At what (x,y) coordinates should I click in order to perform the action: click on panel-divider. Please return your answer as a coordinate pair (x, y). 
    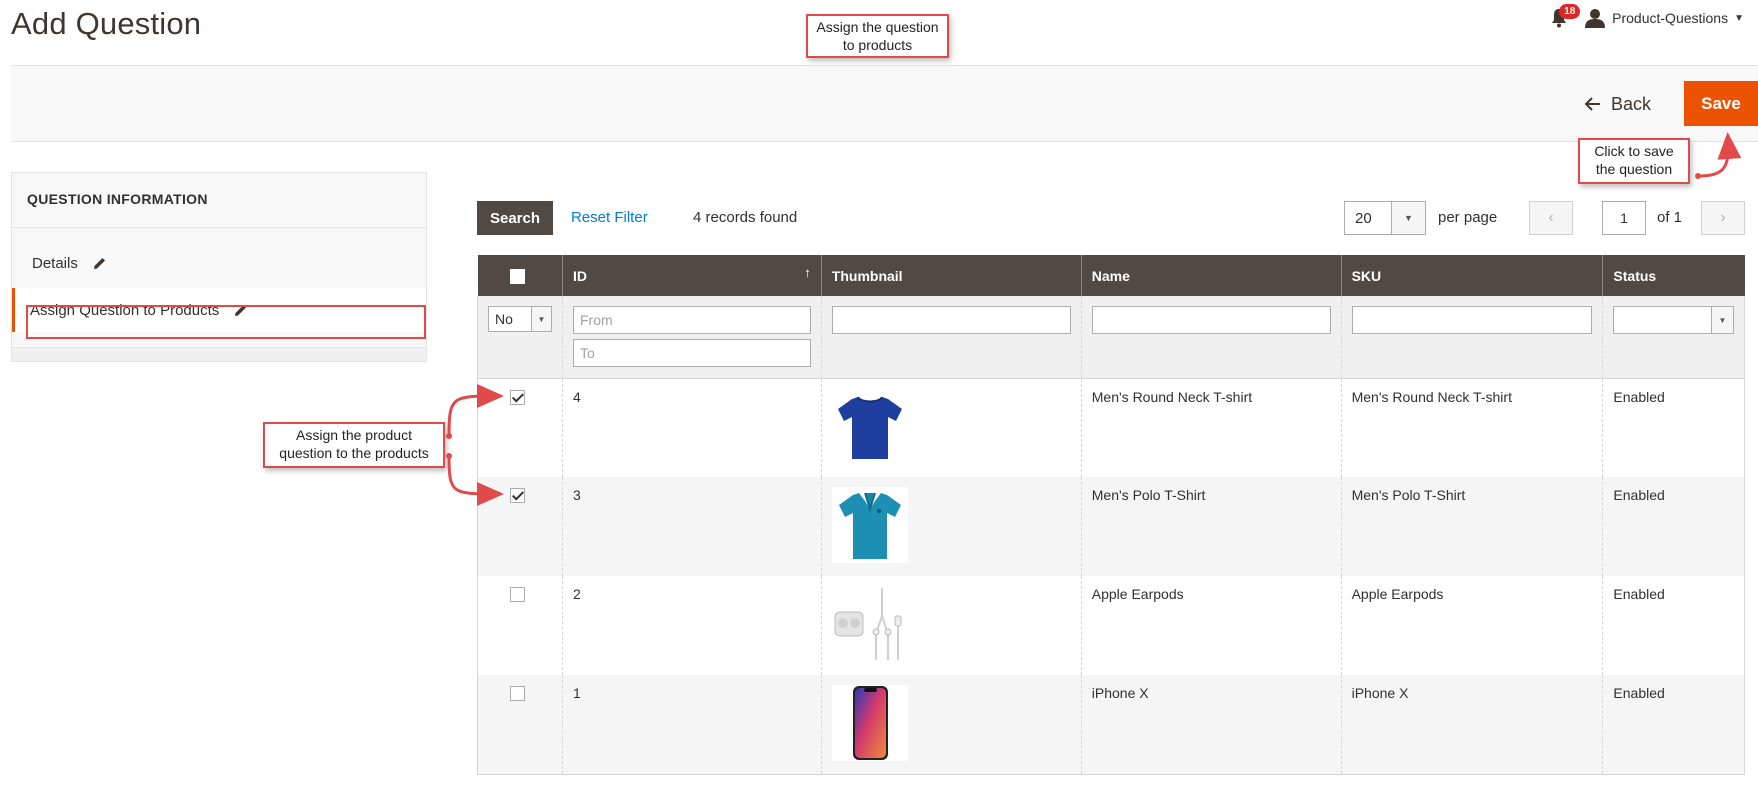
    Looking at the image, I should click on (219, 227).